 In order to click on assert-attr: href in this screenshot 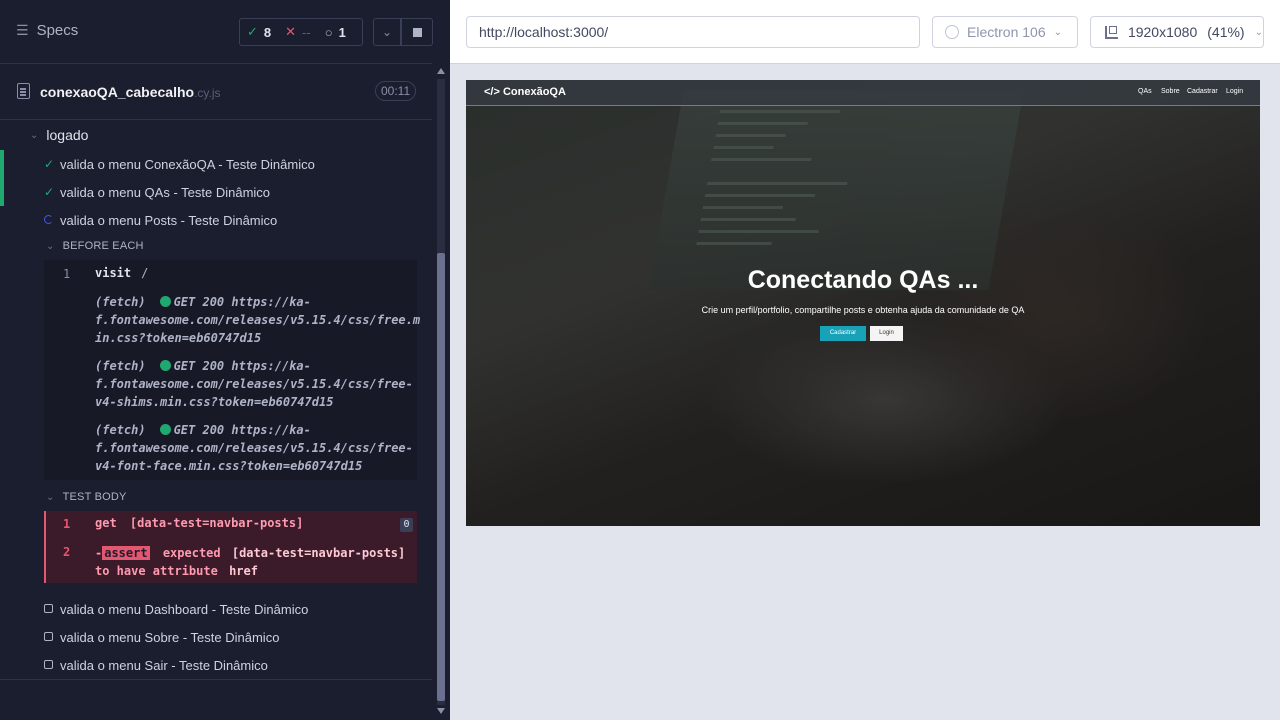, I will do `click(243, 571)`.